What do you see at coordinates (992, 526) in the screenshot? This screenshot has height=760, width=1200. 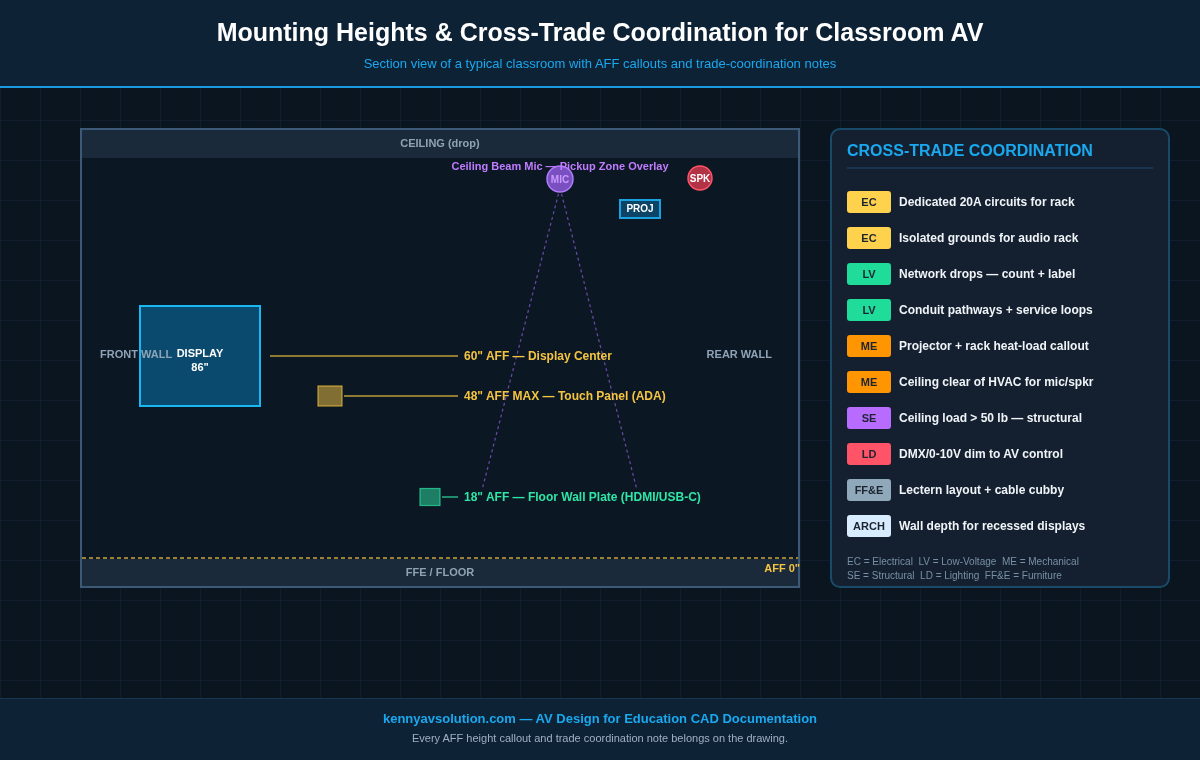 I see `coordination-note: Wall depth for recessed displays` at bounding box center [992, 526].